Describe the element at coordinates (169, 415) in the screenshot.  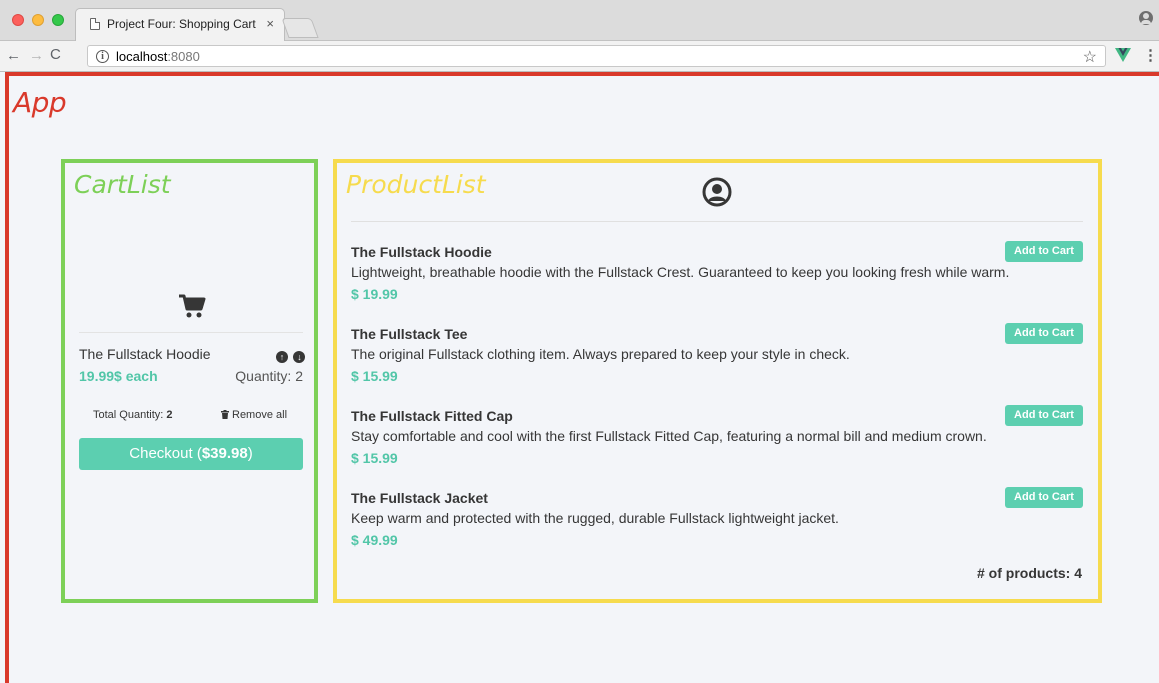
I see `total-quantity-value: 2` at that location.